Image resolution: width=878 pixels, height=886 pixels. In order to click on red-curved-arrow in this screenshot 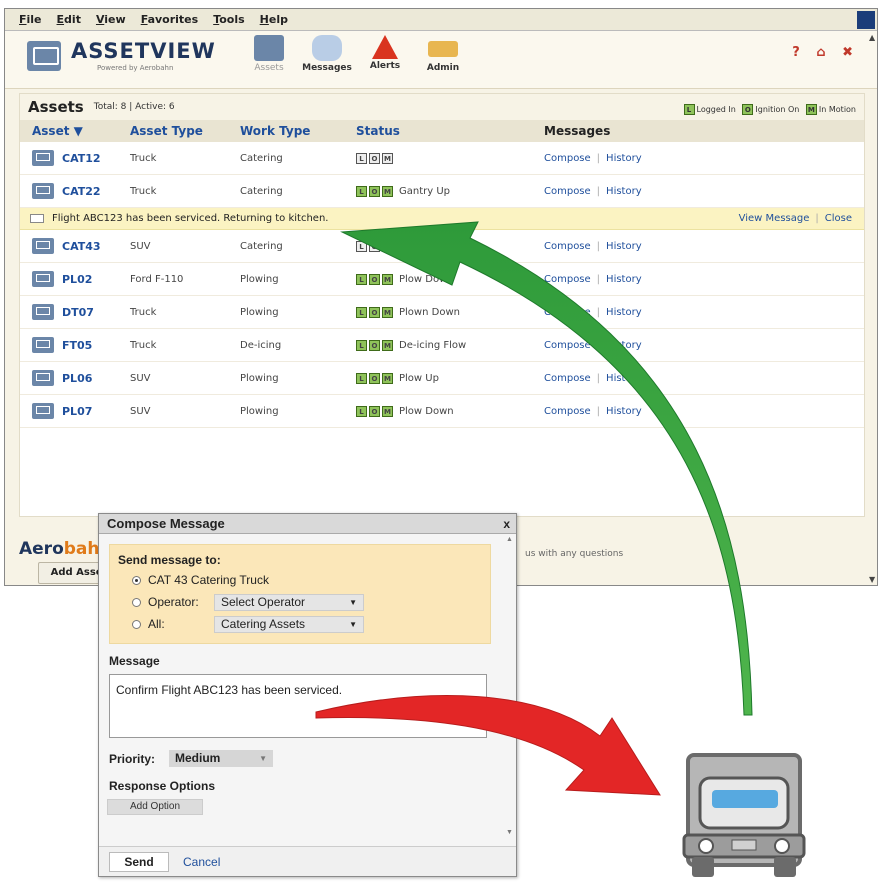, I will do `click(488, 745)`.